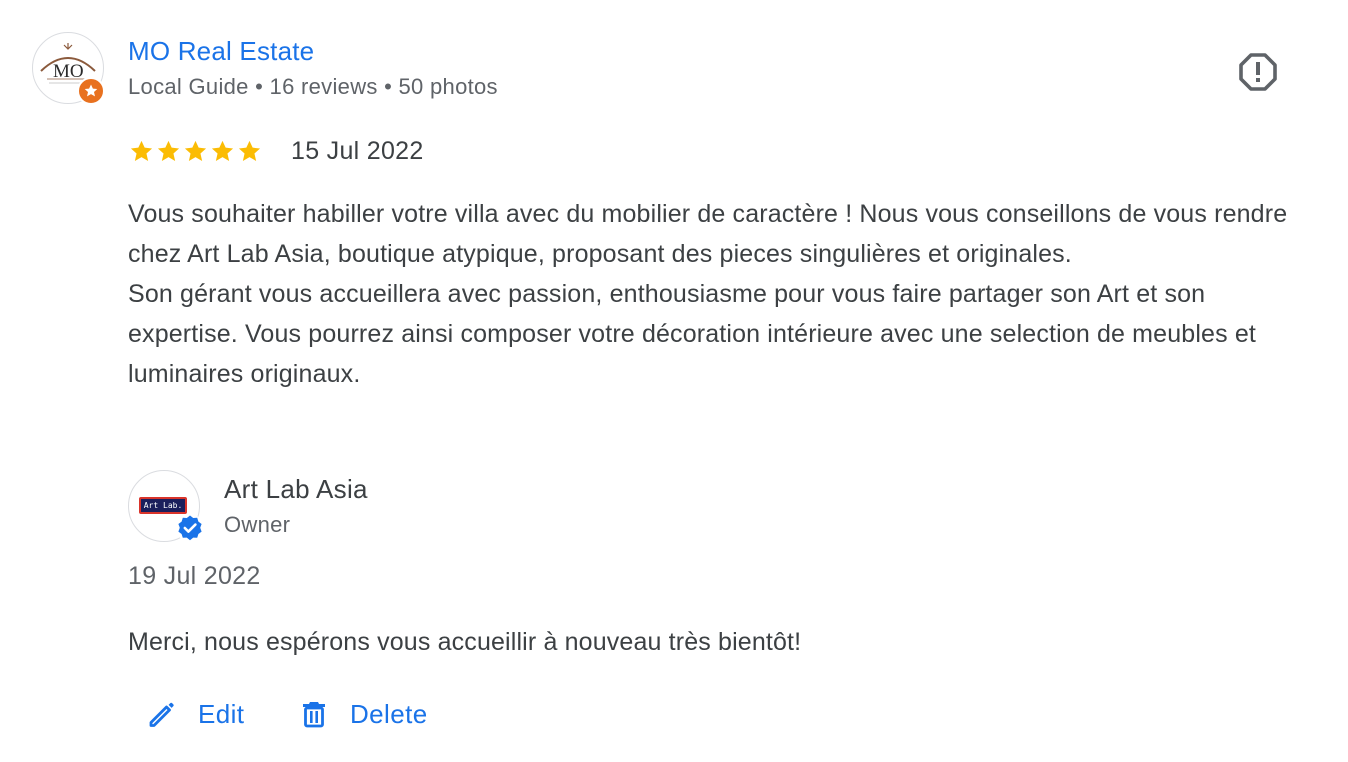 This screenshot has width=1348, height=762. Describe the element at coordinates (314, 715) in the screenshot. I see `trash-icon` at that location.